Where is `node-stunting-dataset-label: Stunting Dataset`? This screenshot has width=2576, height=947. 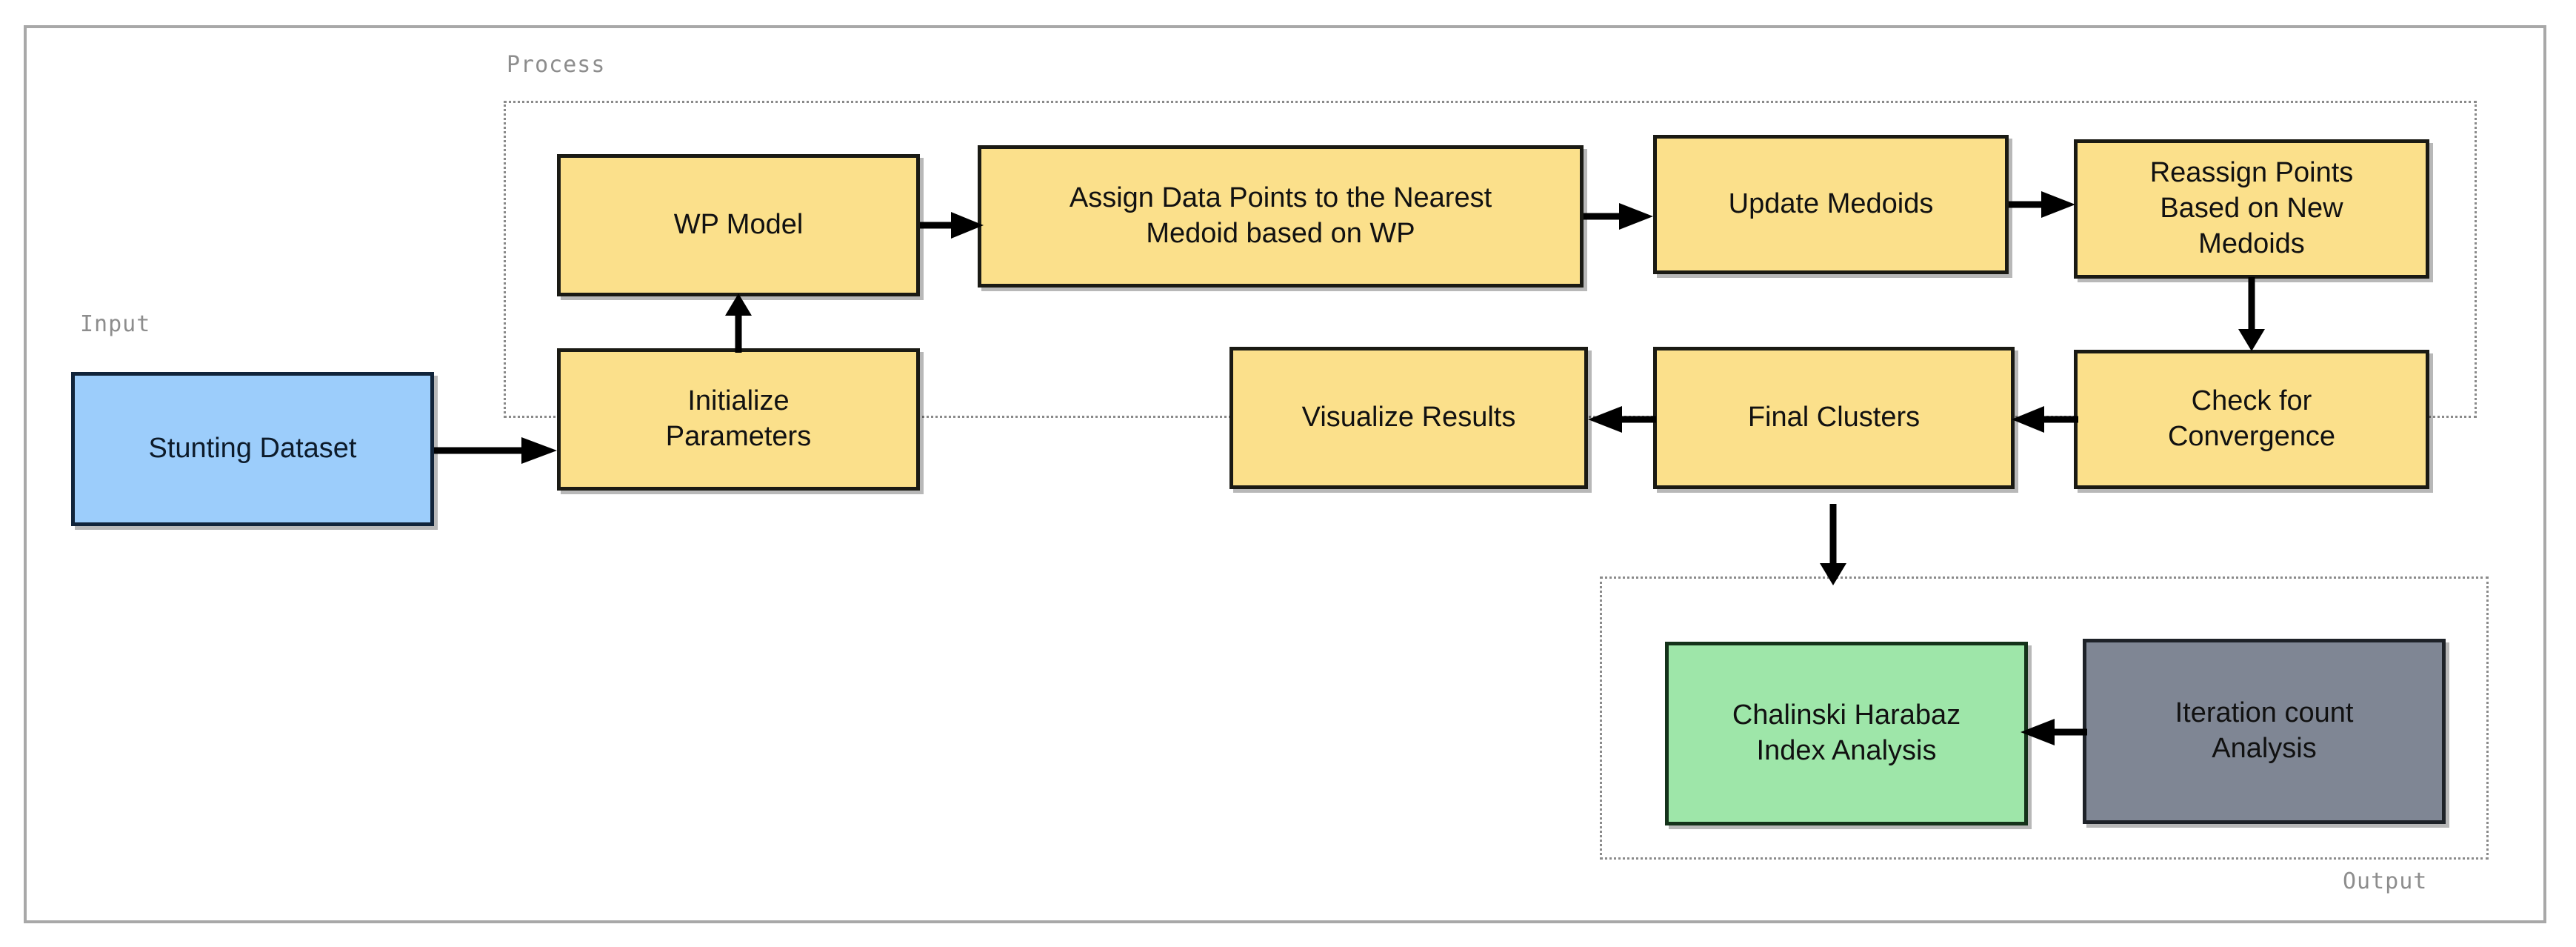 node-stunting-dataset-label: Stunting Dataset is located at coordinates (252, 449).